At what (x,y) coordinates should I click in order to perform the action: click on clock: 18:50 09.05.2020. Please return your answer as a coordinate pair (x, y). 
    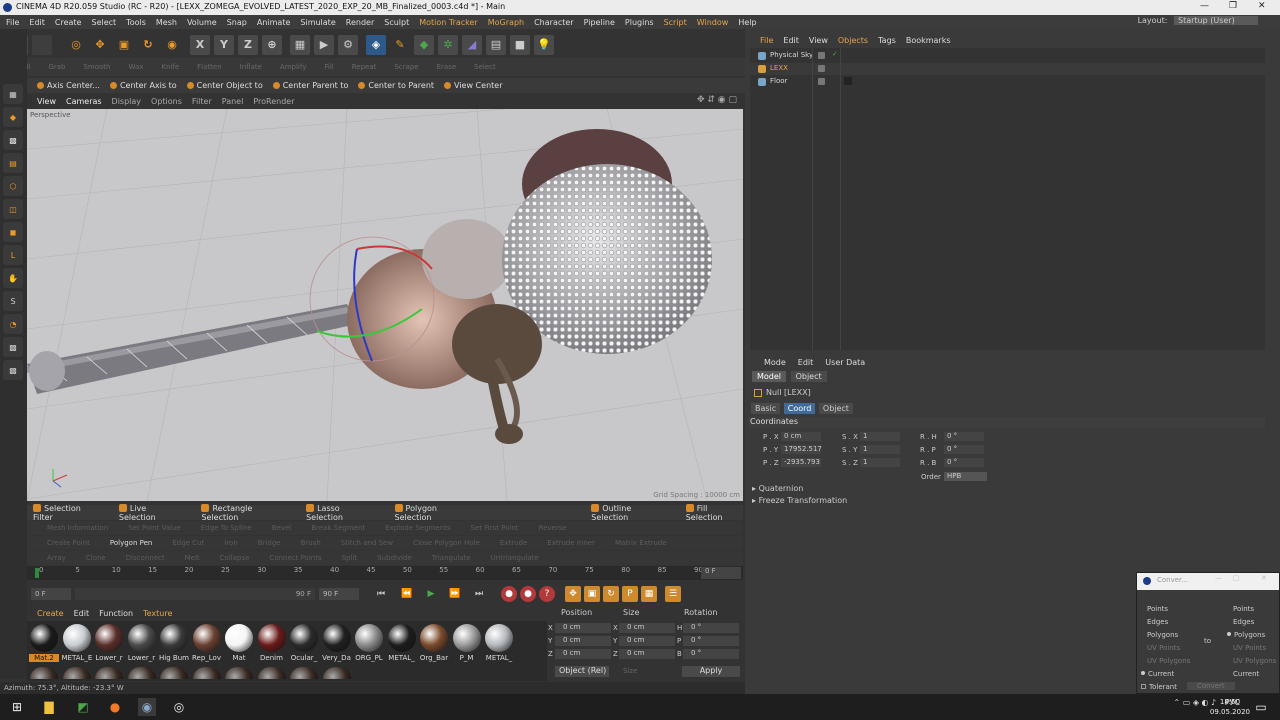
    Looking at the image, I should click on (1230, 707).